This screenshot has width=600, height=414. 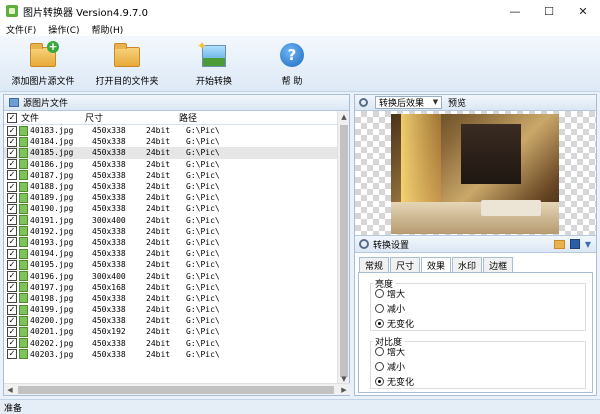 I want to click on tab-general: 常规, so click(x=374, y=264).